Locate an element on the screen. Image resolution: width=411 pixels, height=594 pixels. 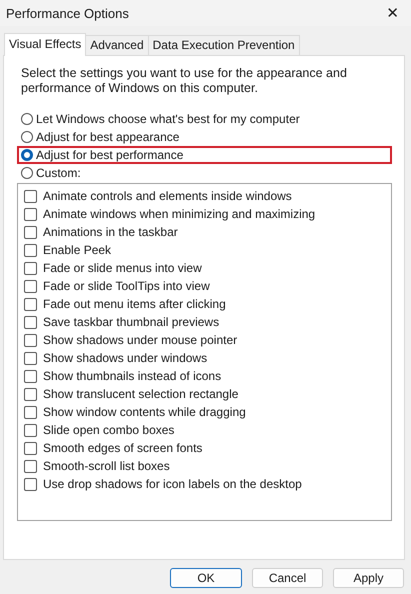
checkbox-label: Show thumbnails instead of icons is located at coordinates (132, 376).